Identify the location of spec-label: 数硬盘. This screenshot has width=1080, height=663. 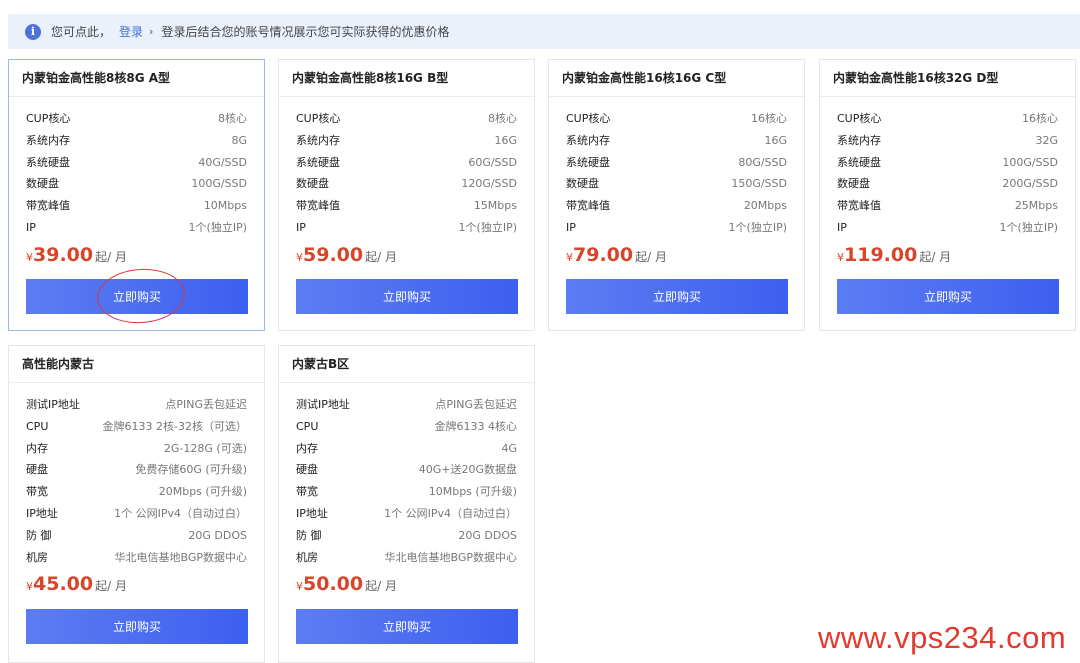
(312, 184).